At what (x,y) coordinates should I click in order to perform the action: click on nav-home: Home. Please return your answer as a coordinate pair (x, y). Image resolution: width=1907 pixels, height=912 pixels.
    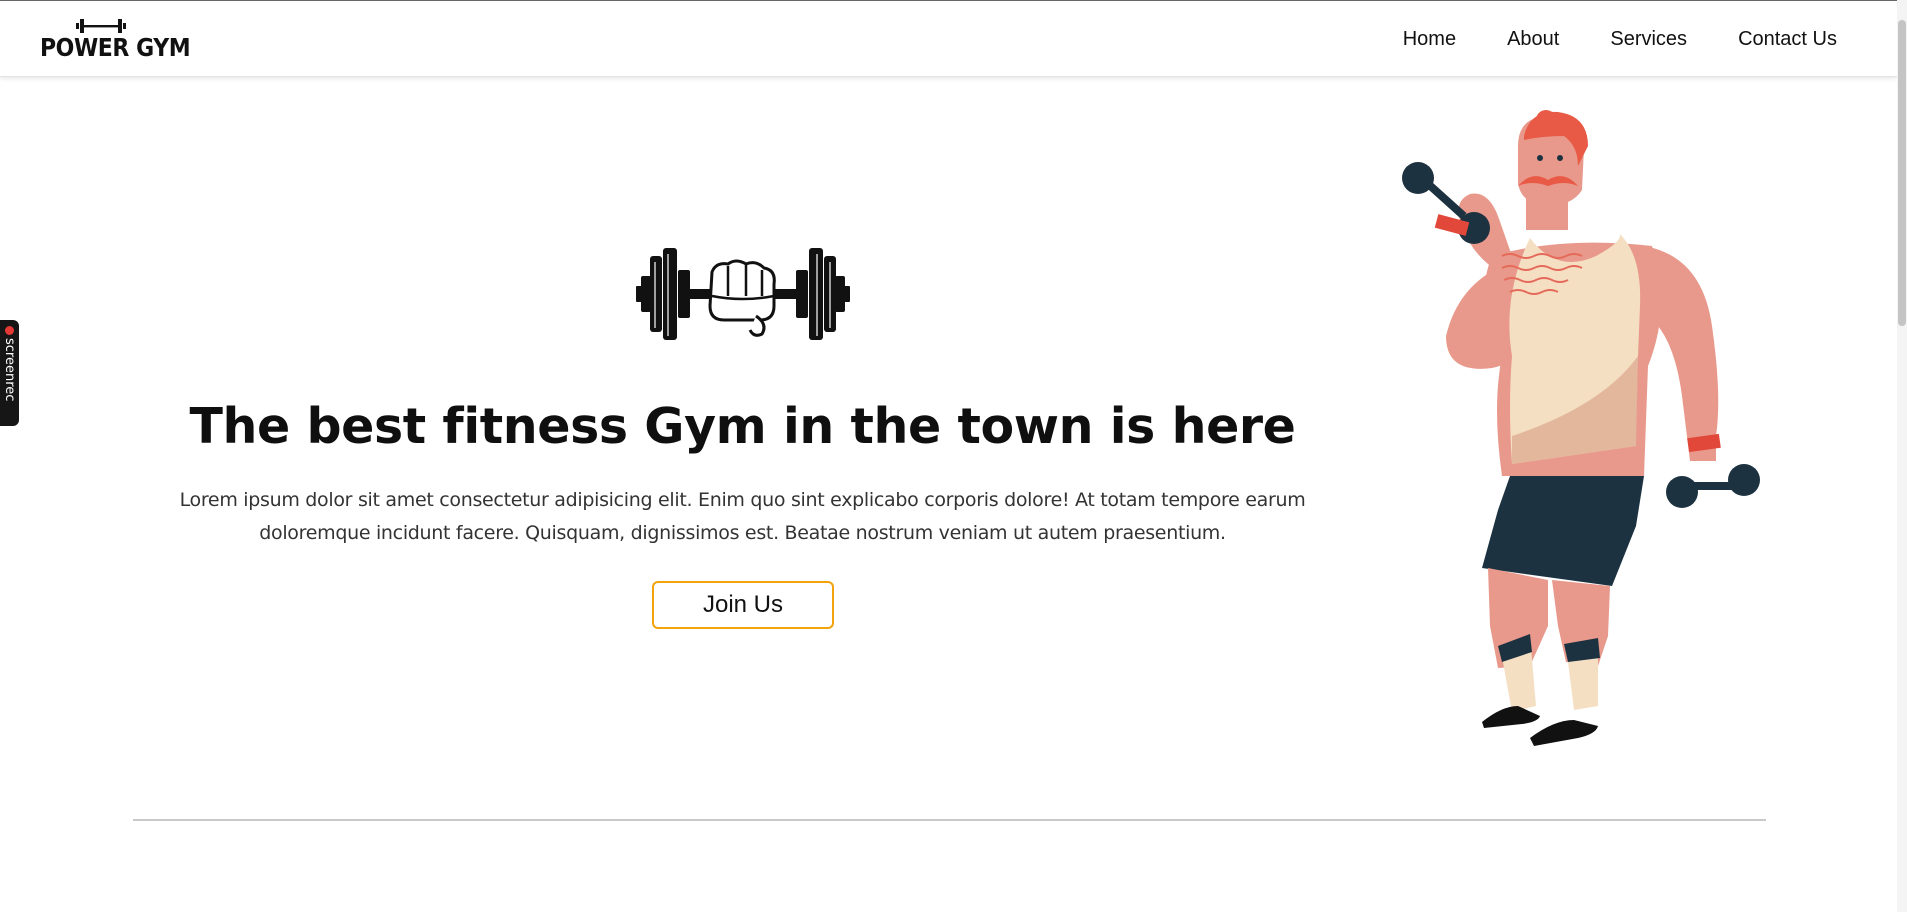
    Looking at the image, I should click on (1429, 39).